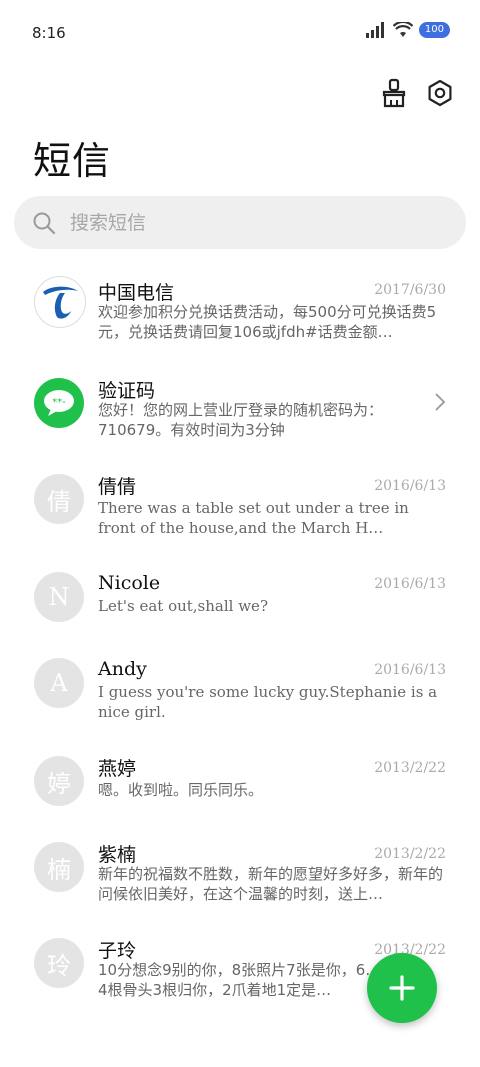  Describe the element at coordinates (127, 391) in the screenshot. I see `contact-name: 验证码` at that location.